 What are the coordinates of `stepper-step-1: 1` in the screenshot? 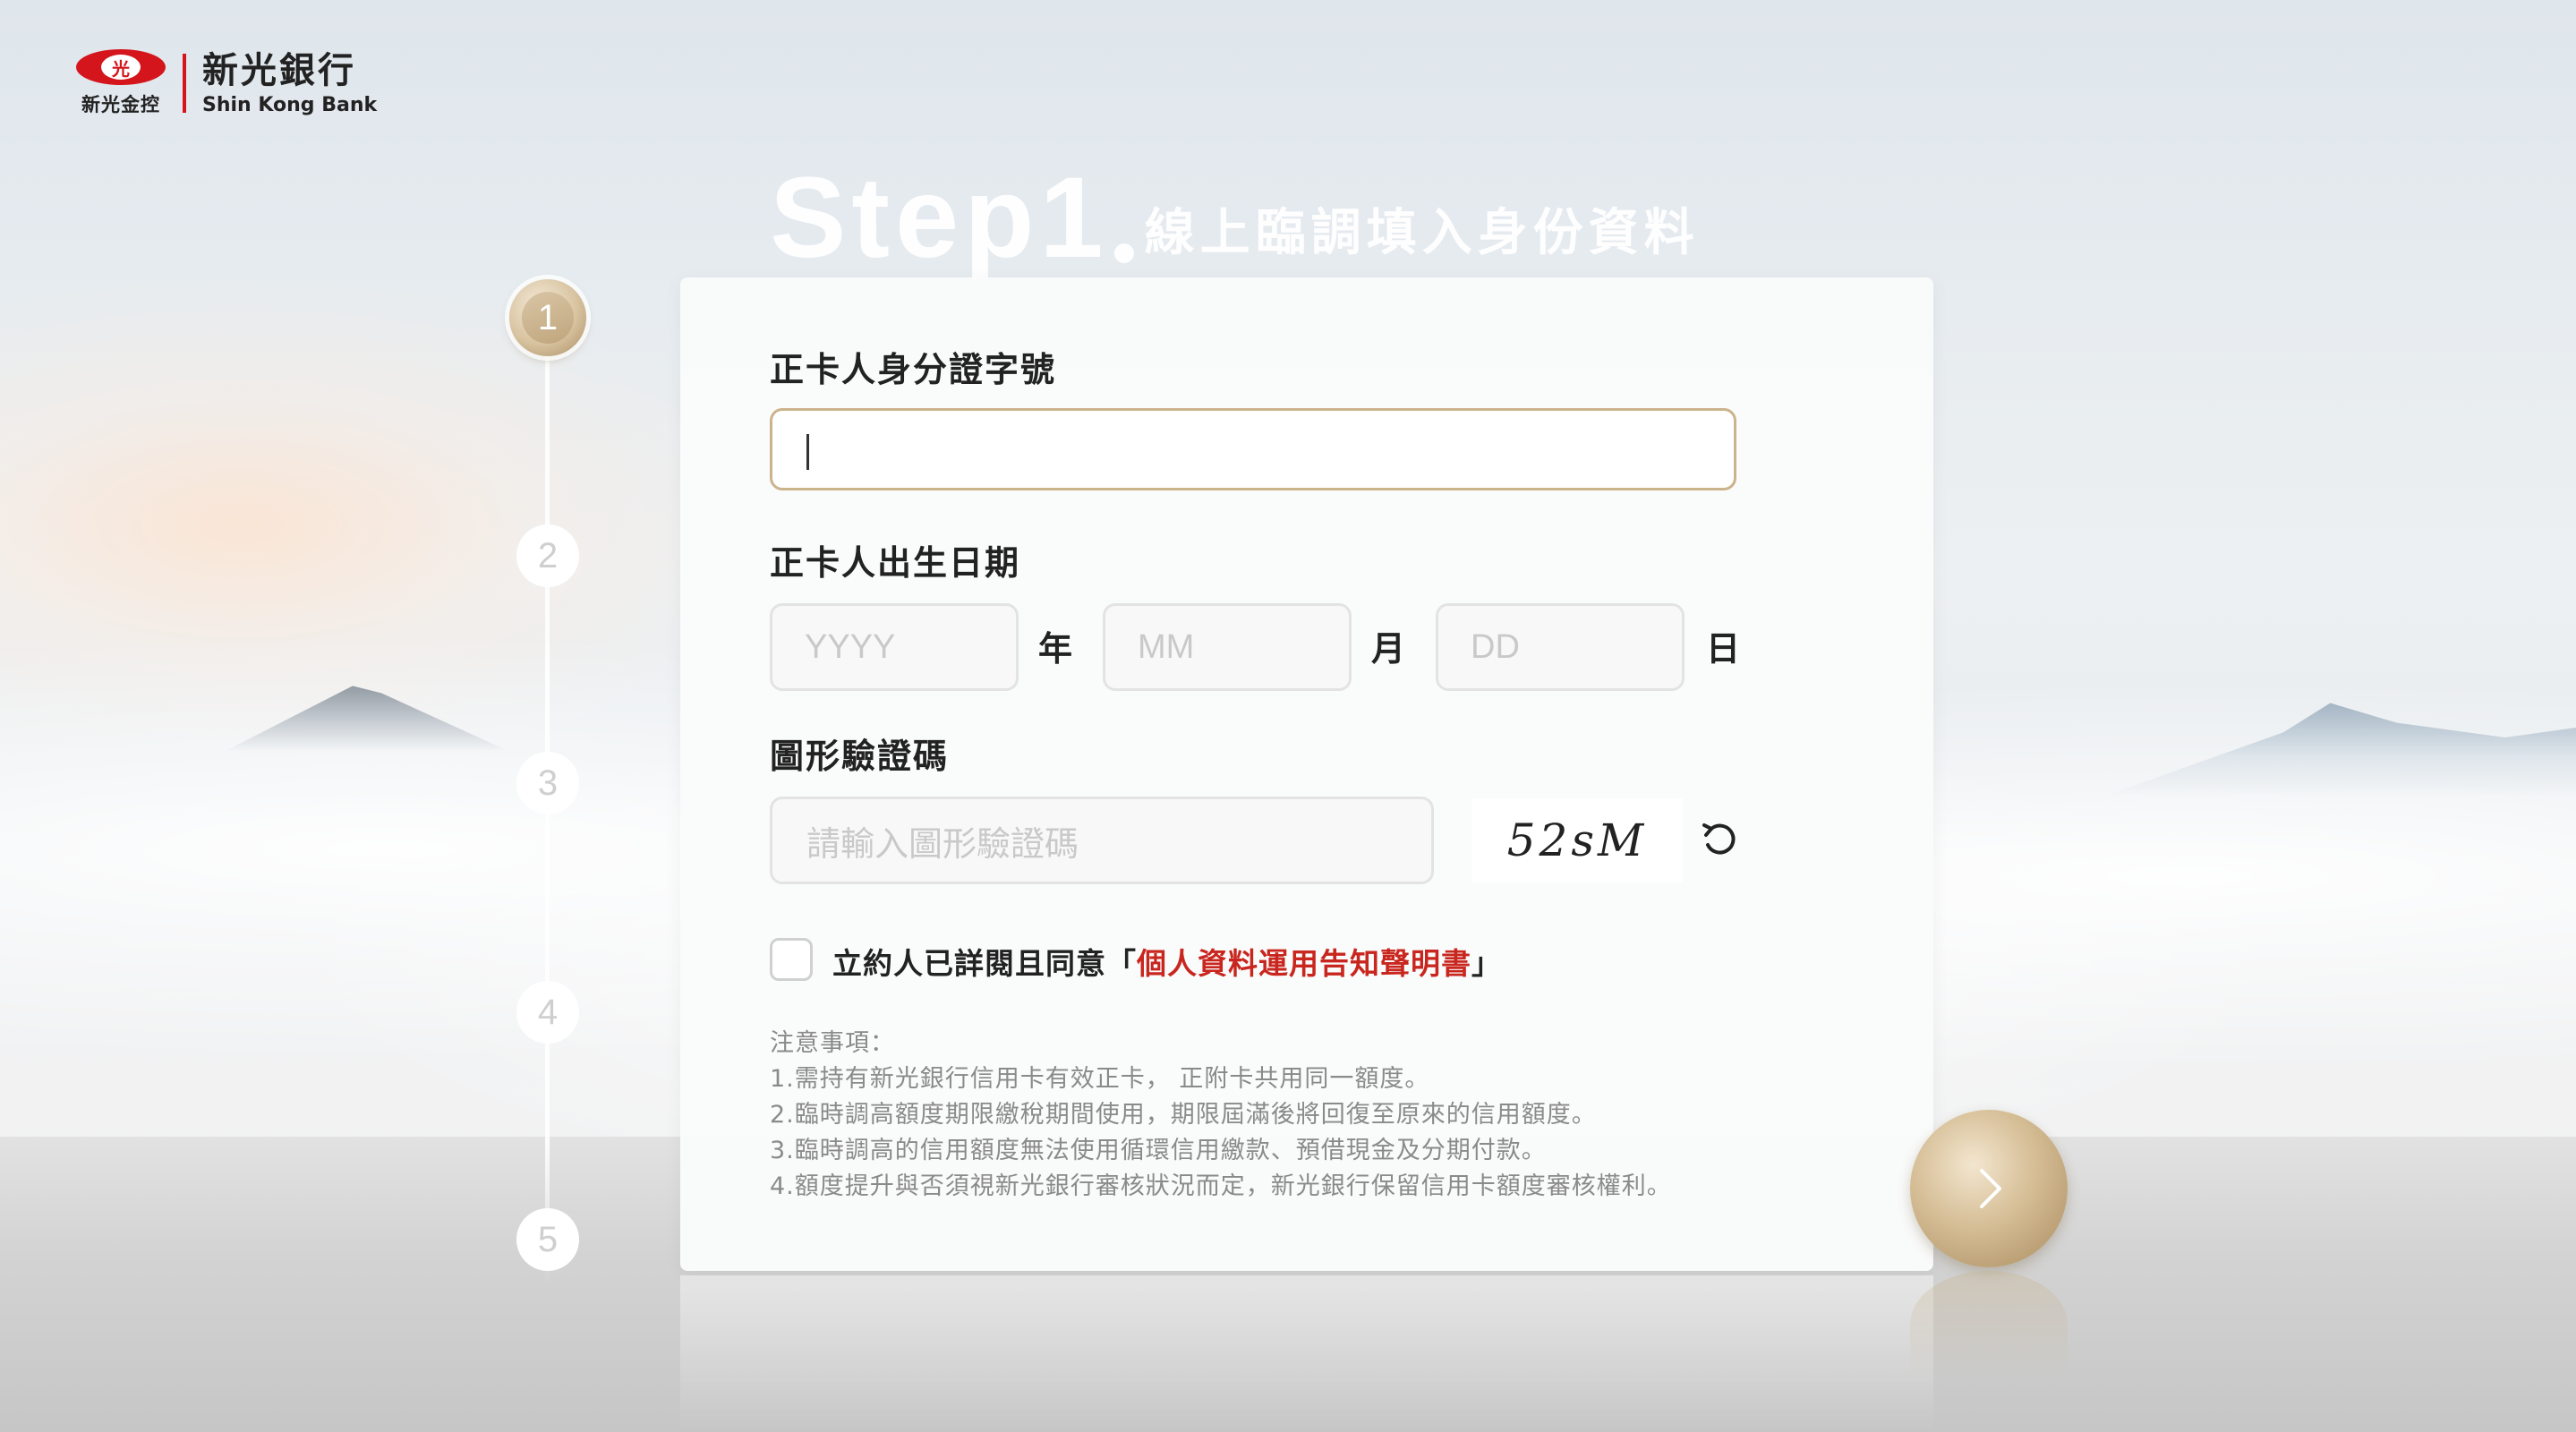 It's located at (547, 317).